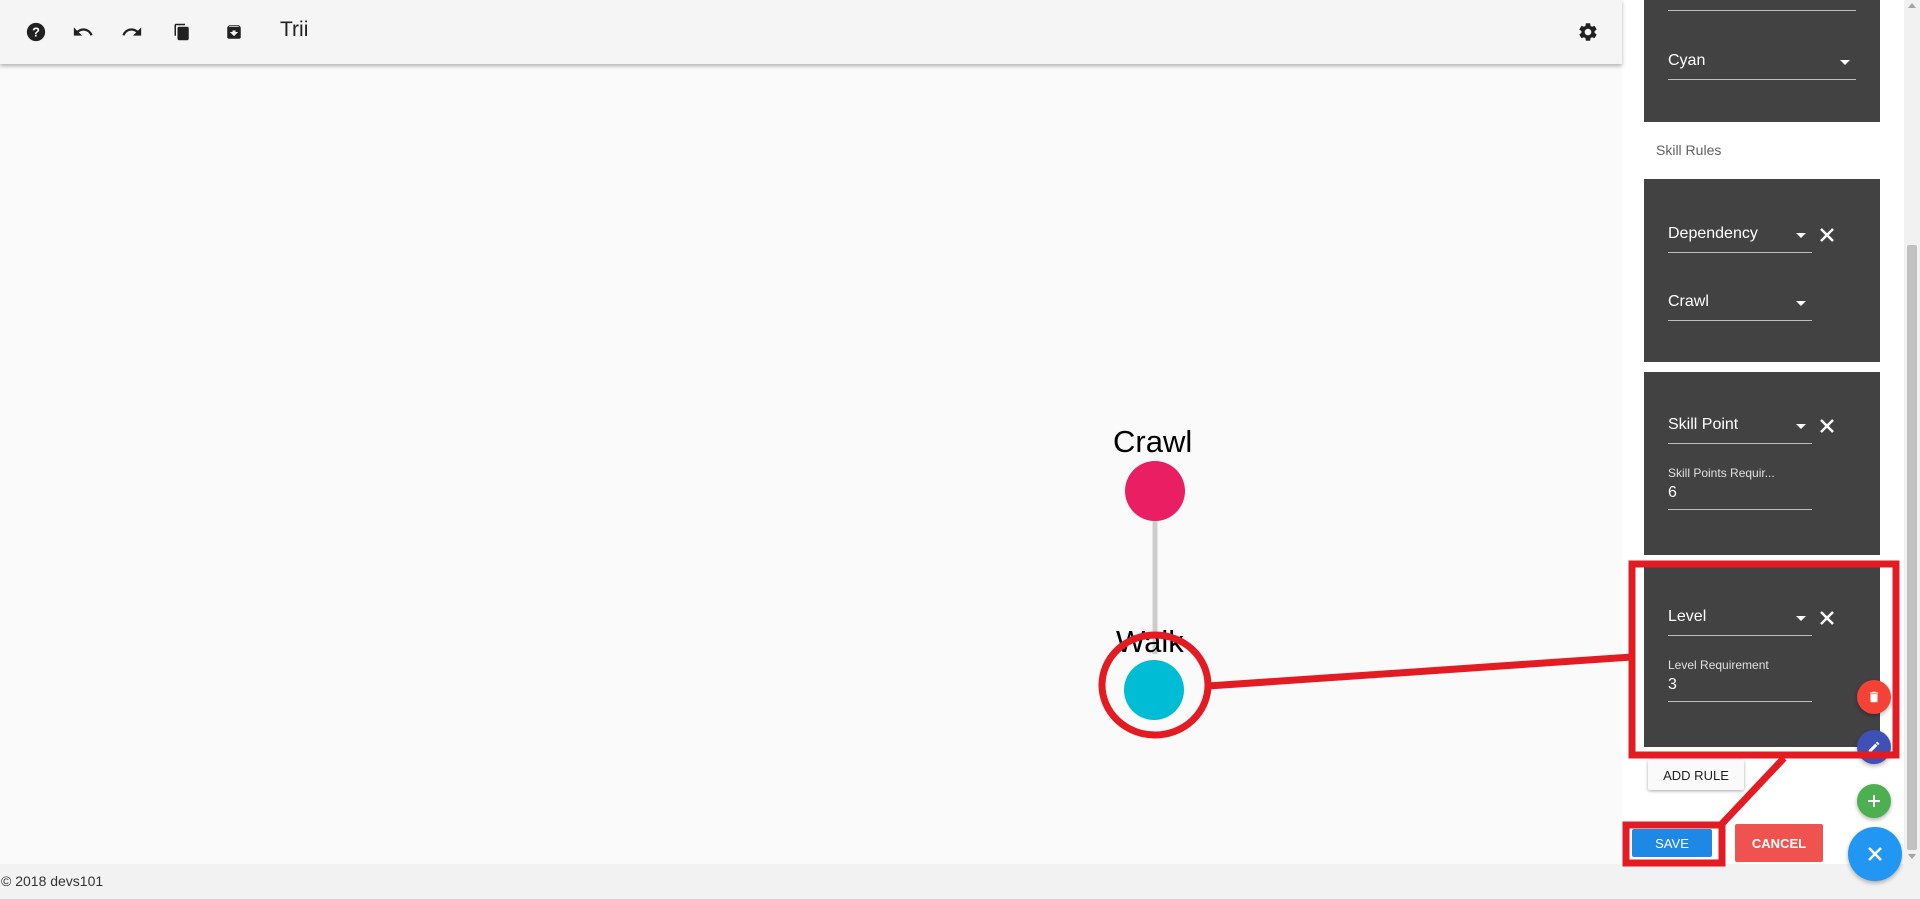 The height and width of the screenshot is (899, 1920). Describe the element at coordinates (1740, 497) in the screenshot. I see `skill-points-input: 6` at that location.